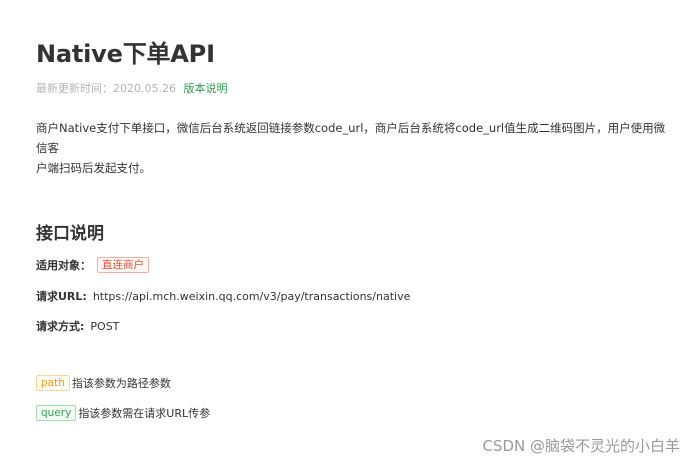  Describe the element at coordinates (61, 296) in the screenshot. I see `request-url-label: 请求URL:` at that location.